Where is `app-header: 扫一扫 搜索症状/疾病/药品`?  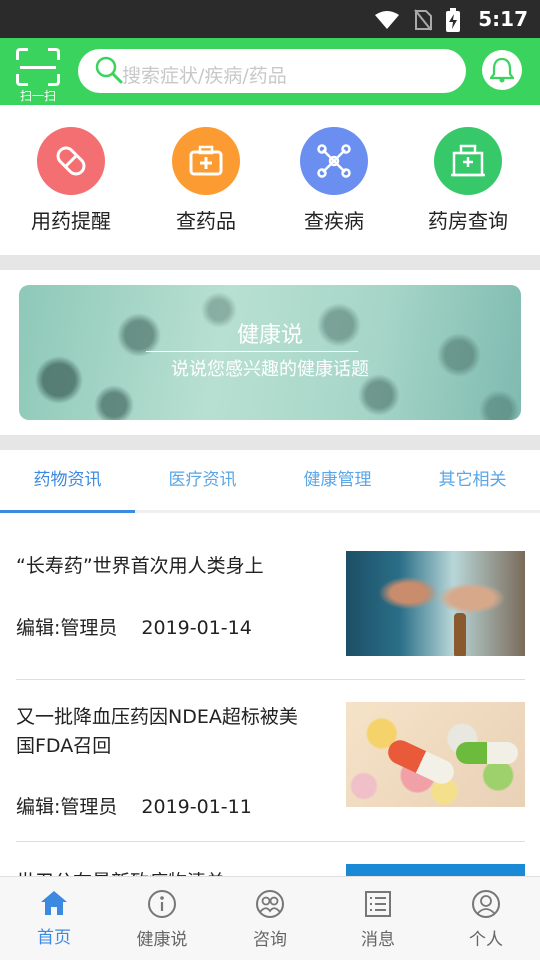
app-header: 扫一扫 搜索症状/疾病/药品 is located at coordinates (270, 71).